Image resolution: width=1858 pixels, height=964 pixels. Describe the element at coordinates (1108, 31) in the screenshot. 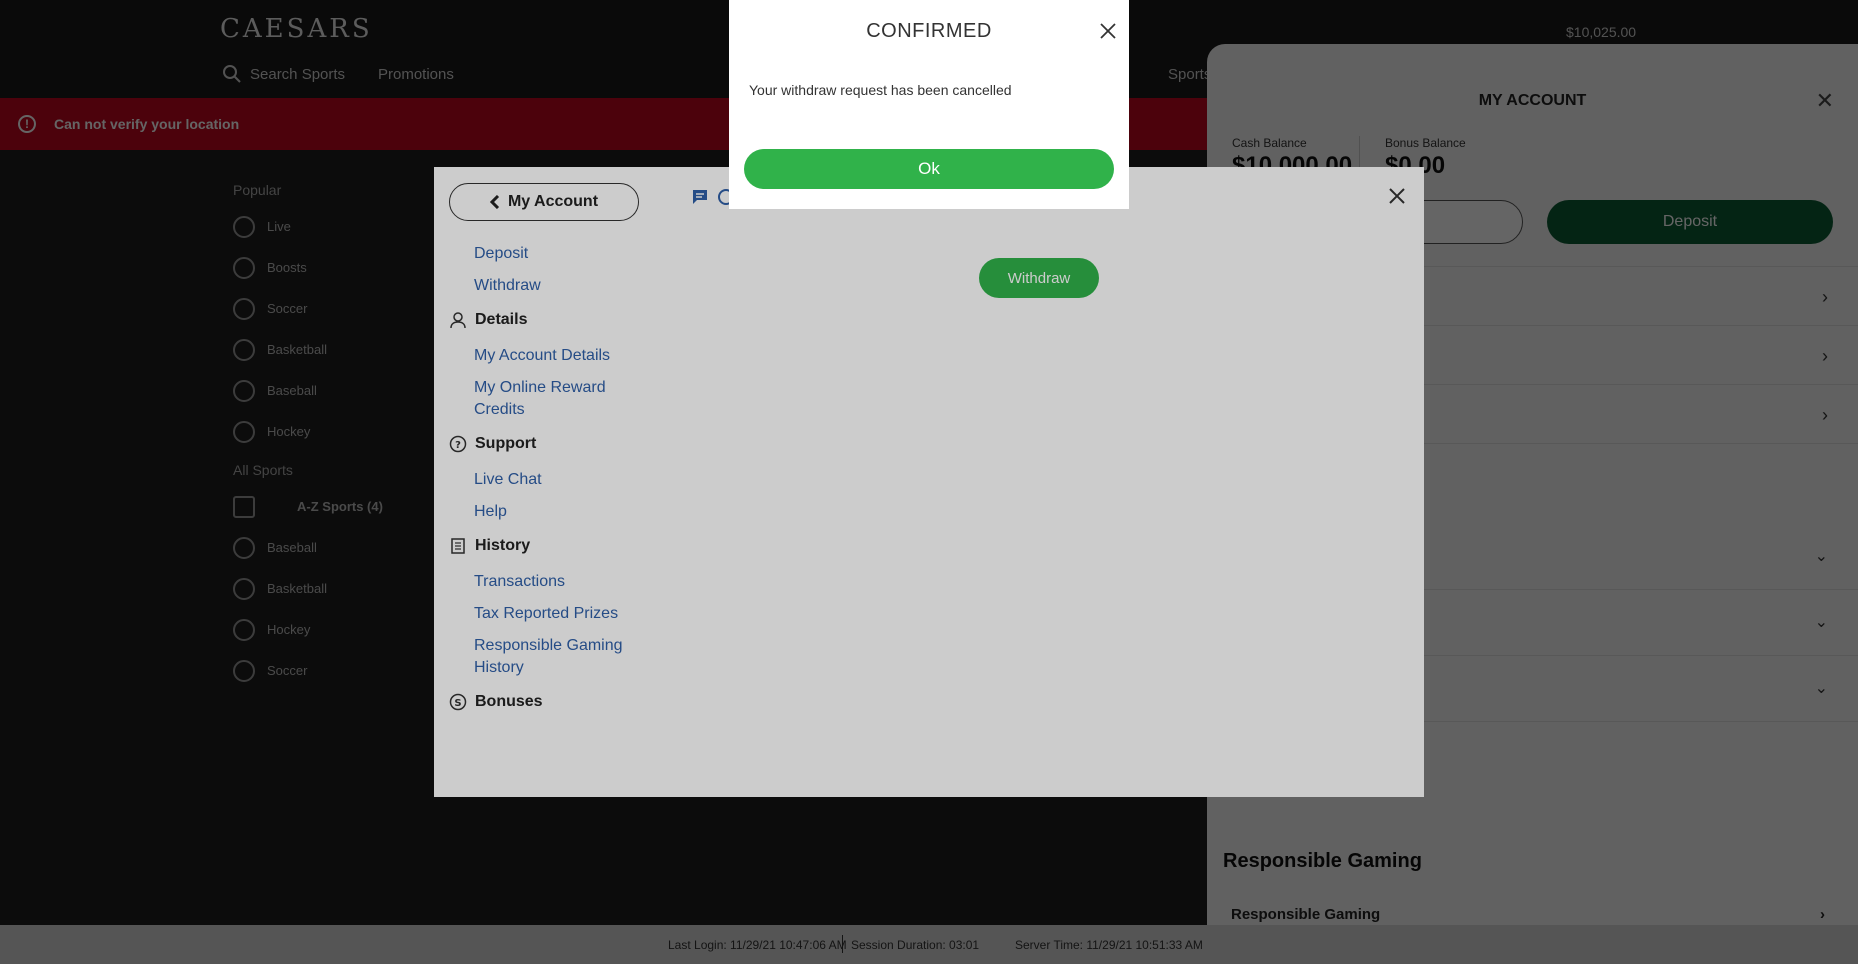

I see `dialog-close-icon` at that location.